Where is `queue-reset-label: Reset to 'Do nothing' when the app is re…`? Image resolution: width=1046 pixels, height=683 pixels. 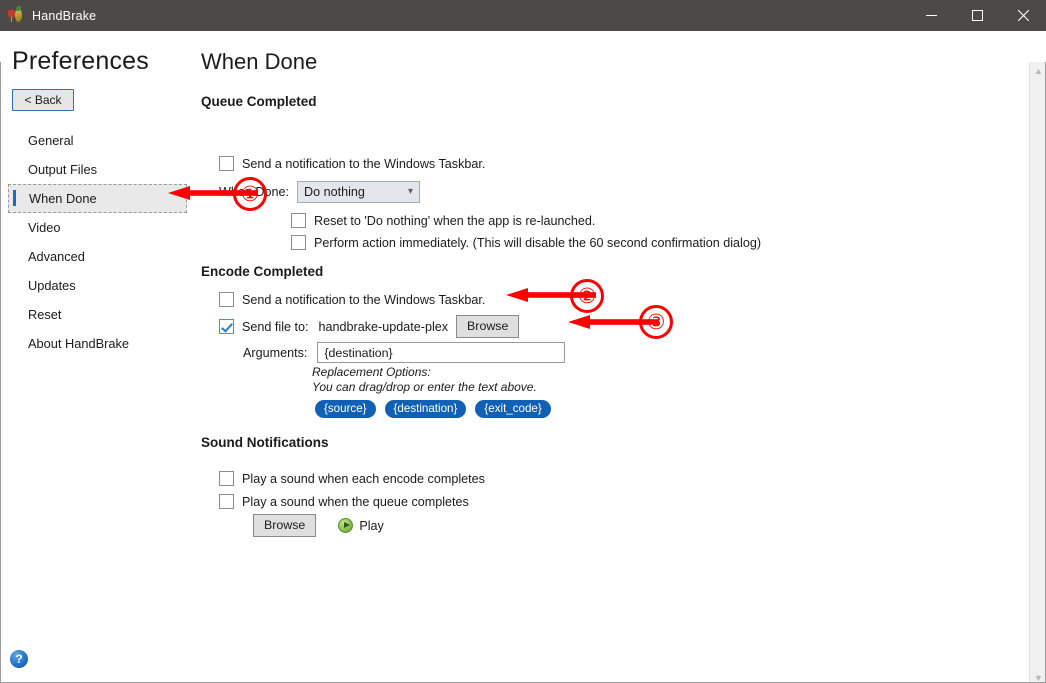 queue-reset-label: Reset to 'Do nothing' when the app is re… is located at coordinates (455, 220).